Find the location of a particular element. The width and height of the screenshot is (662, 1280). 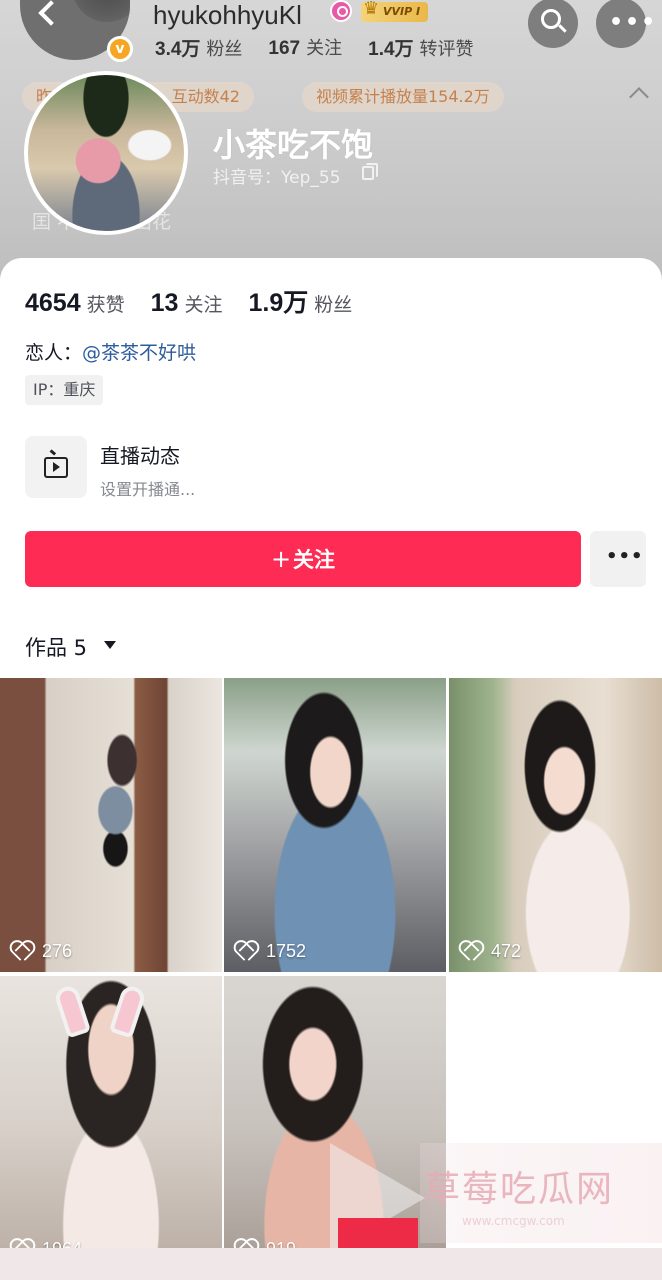

video-thumbnail: 472 is located at coordinates (555, 825).